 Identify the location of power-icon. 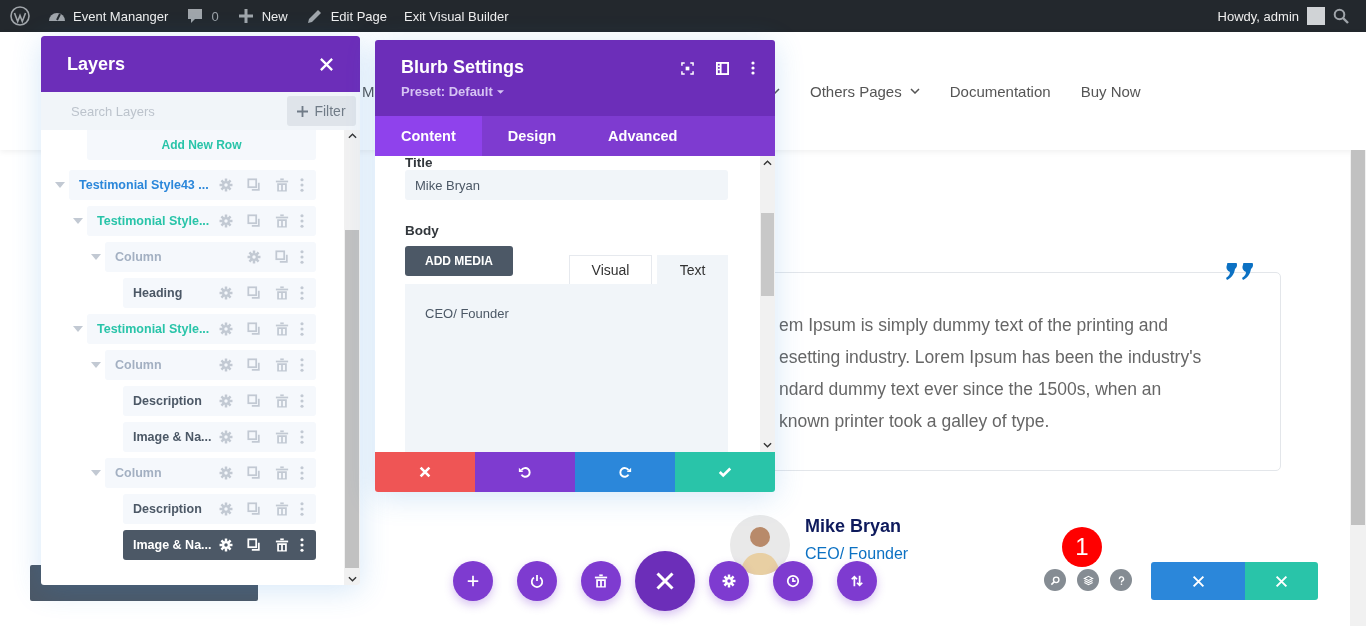
(537, 581).